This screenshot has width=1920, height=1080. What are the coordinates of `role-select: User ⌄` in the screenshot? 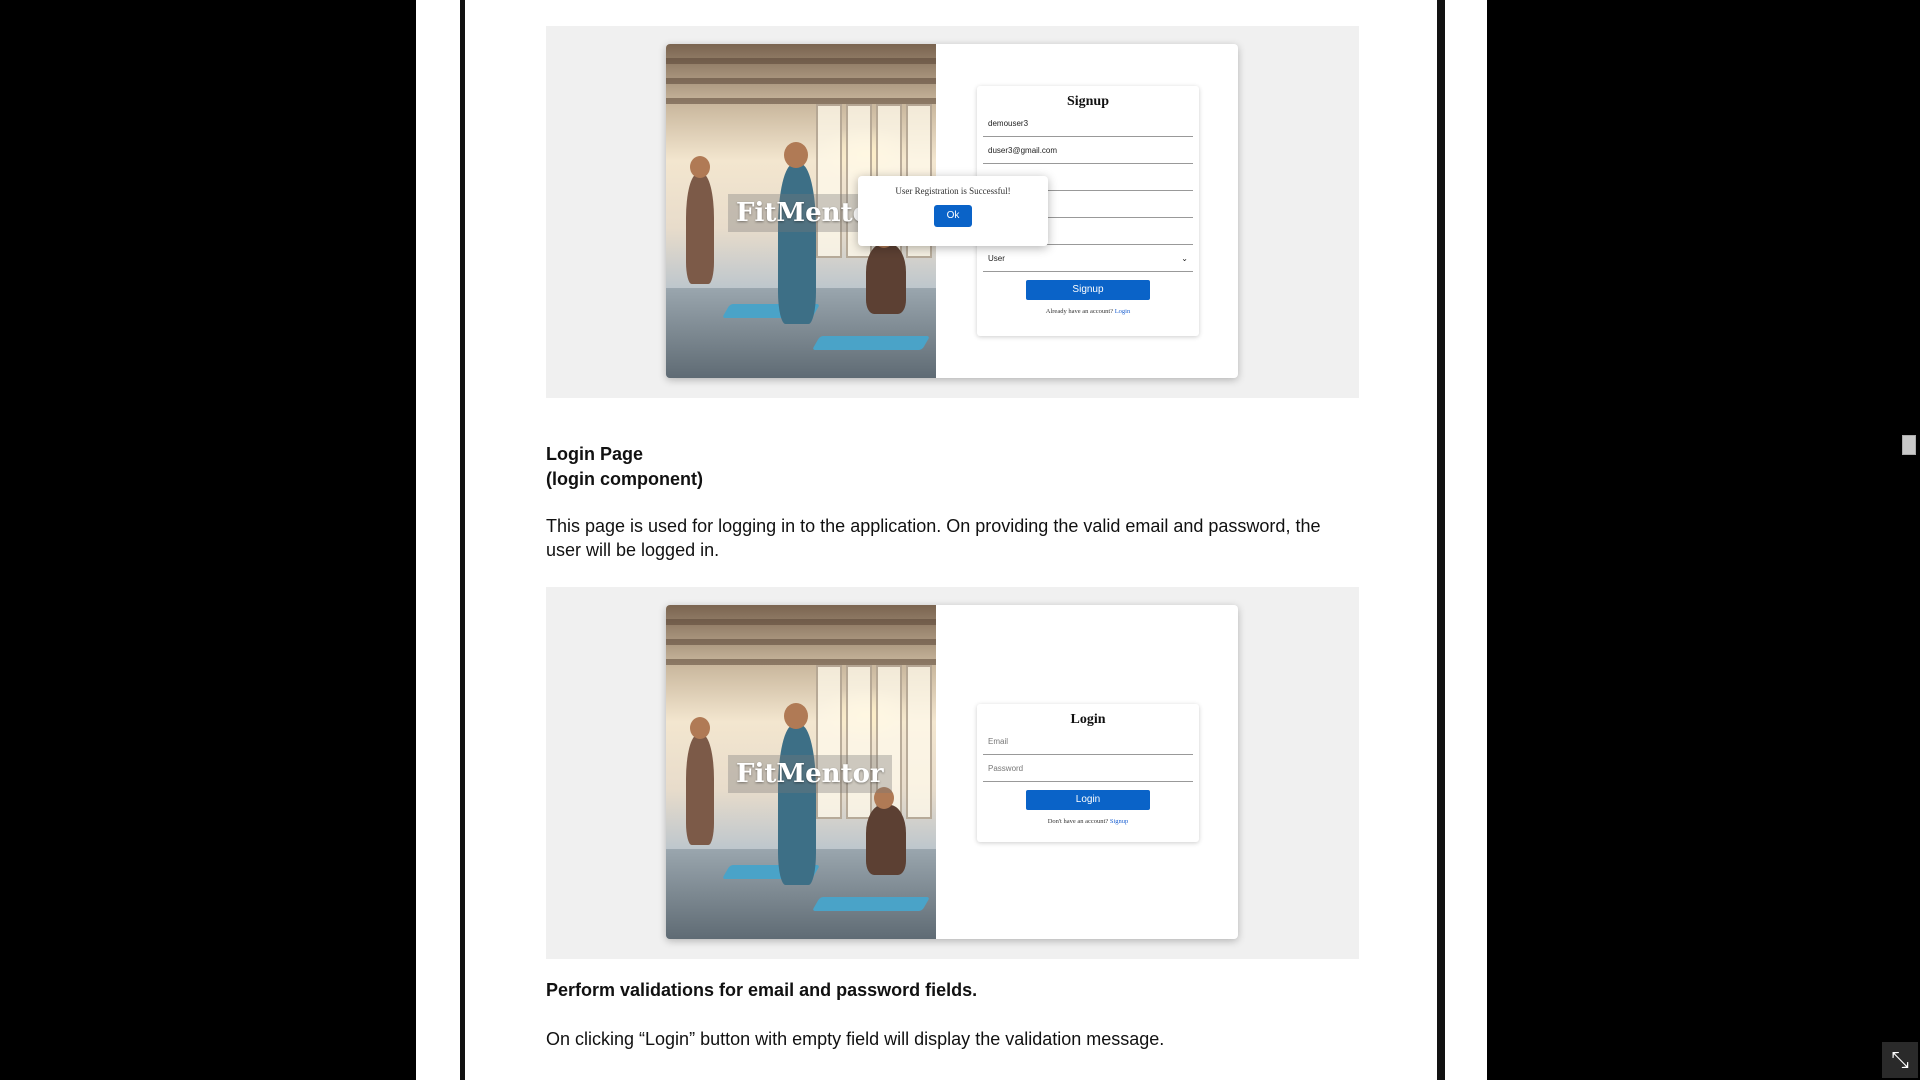 It's located at (1088, 258).